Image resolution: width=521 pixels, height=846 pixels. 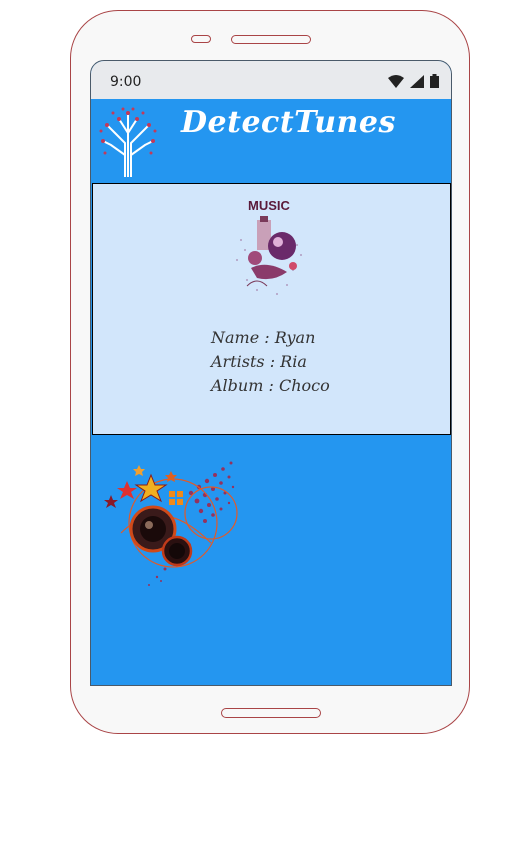 I want to click on album-art: MUSIC, so click(x=269, y=246).